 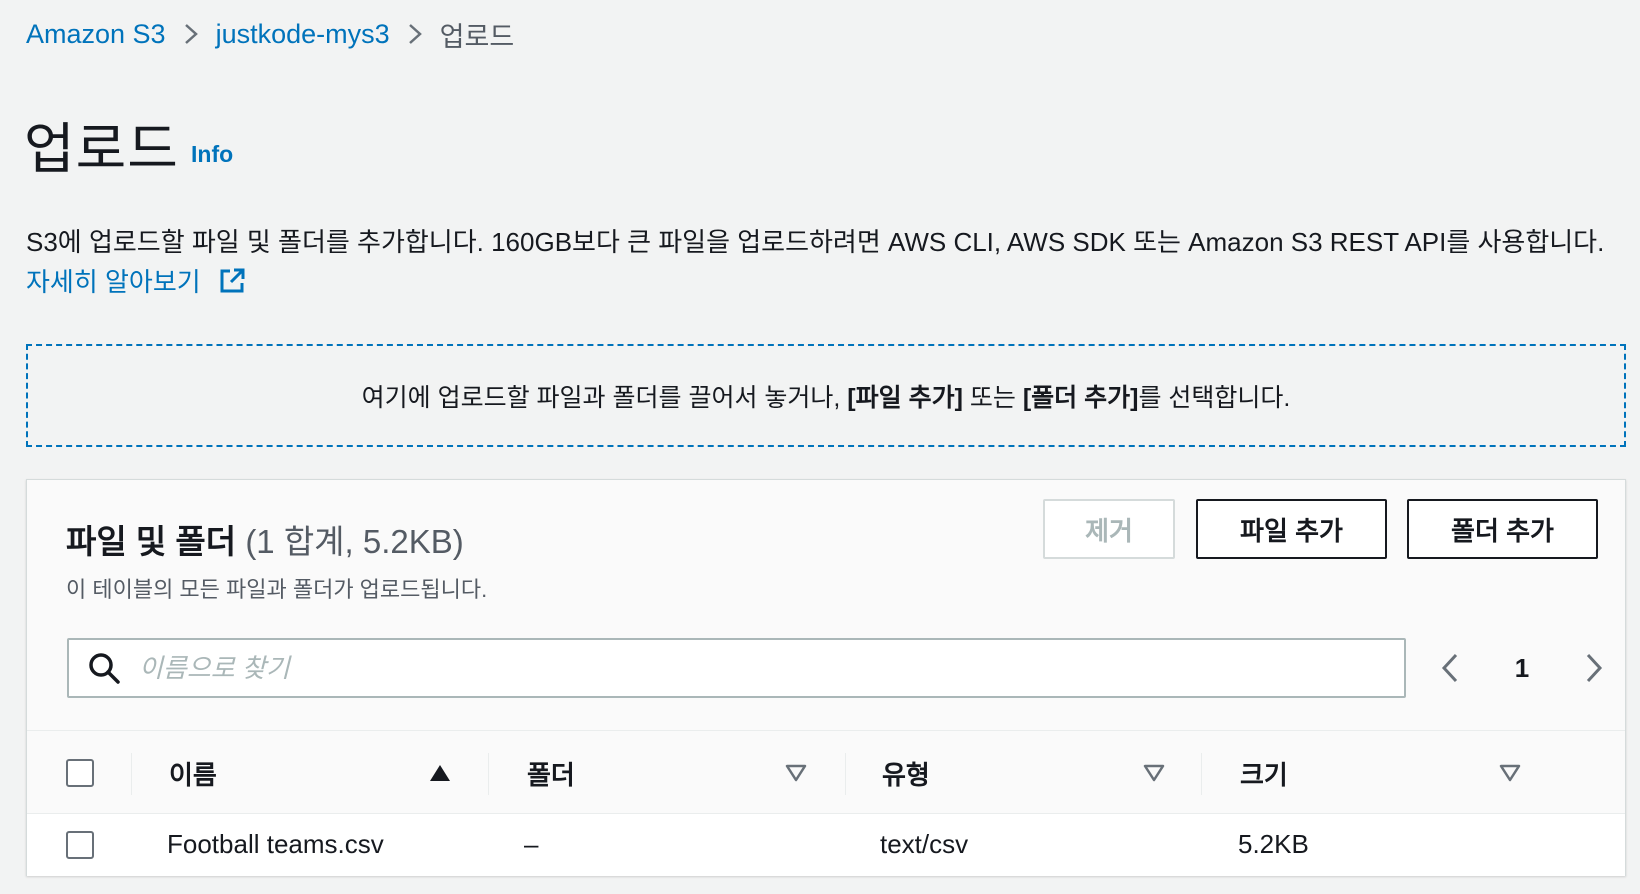 I want to click on cell-folder: –, so click(x=531, y=844).